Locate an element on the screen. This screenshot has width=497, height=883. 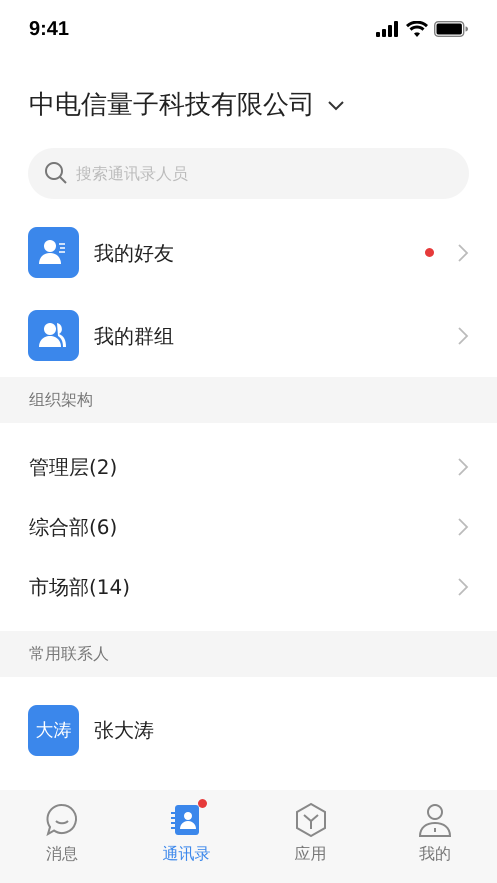
status-time: 9:41 is located at coordinates (49, 29).